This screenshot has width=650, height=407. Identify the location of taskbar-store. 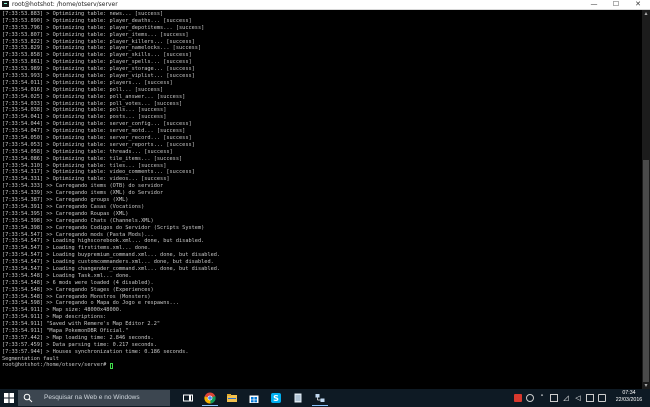
(254, 398).